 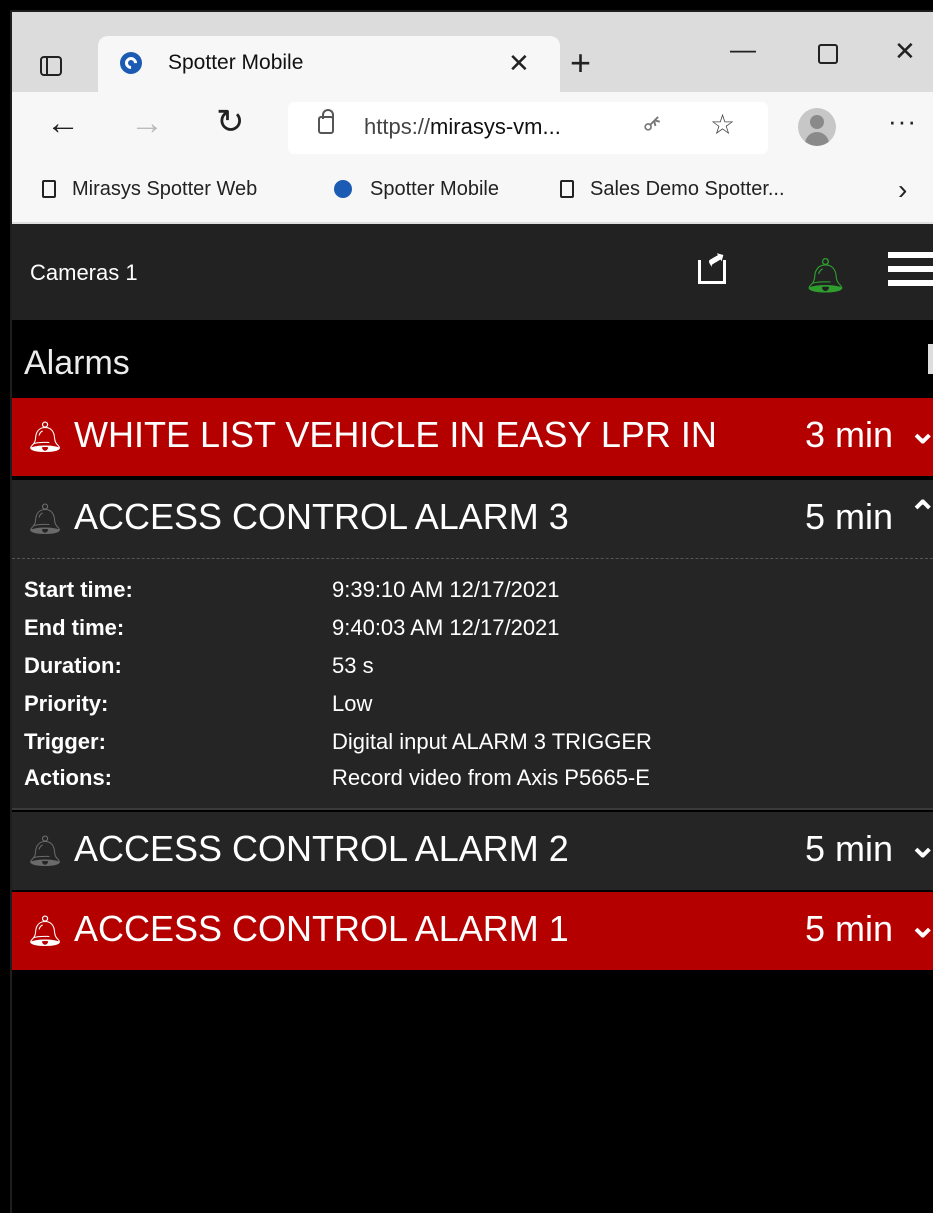 I want to click on reload-icon: ↻, so click(x=230, y=122).